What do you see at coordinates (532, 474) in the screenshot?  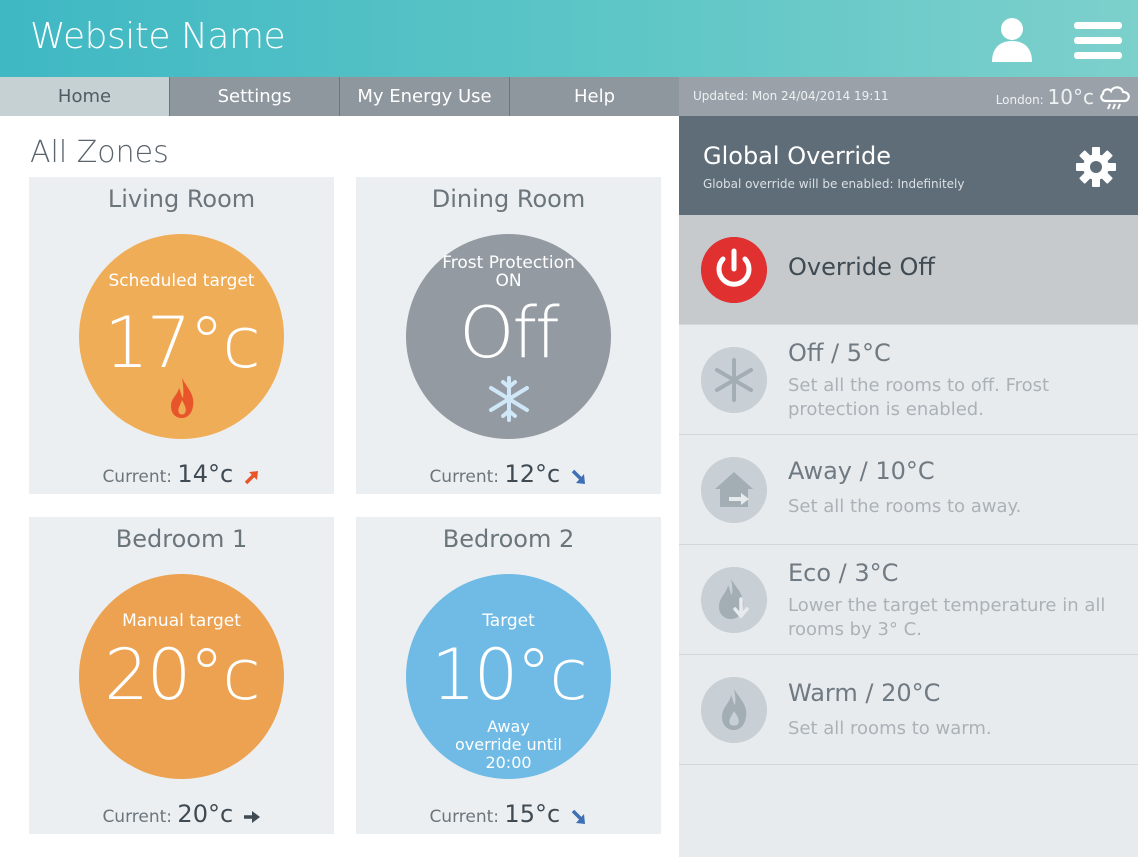 I see `current-value: 12°c` at bounding box center [532, 474].